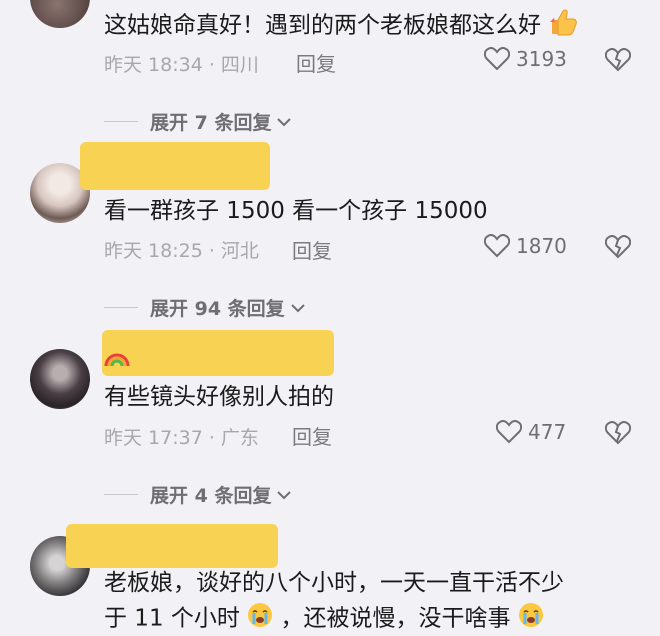 This screenshot has height=636, width=660. I want to click on comment-text: 有些镜头好像别人拍的, so click(219, 397).